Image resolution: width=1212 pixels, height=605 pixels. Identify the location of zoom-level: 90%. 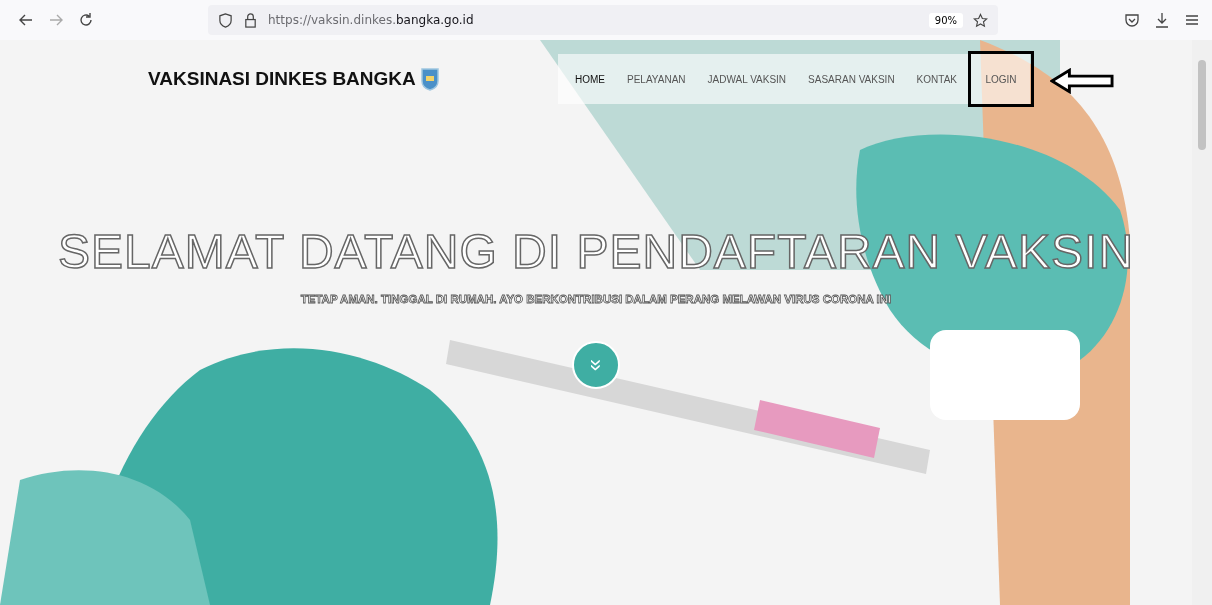
(945, 20).